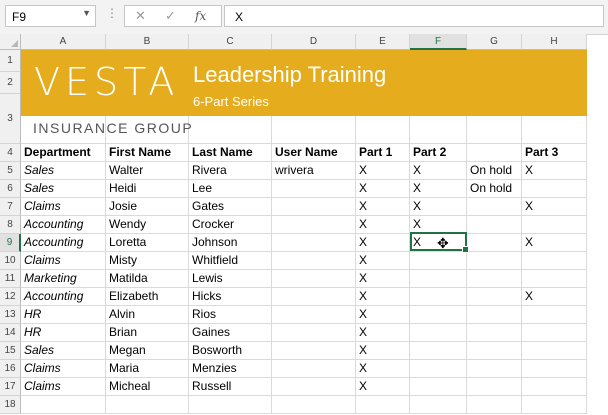  I want to click on row-header-18: 18, so click(10, 405).